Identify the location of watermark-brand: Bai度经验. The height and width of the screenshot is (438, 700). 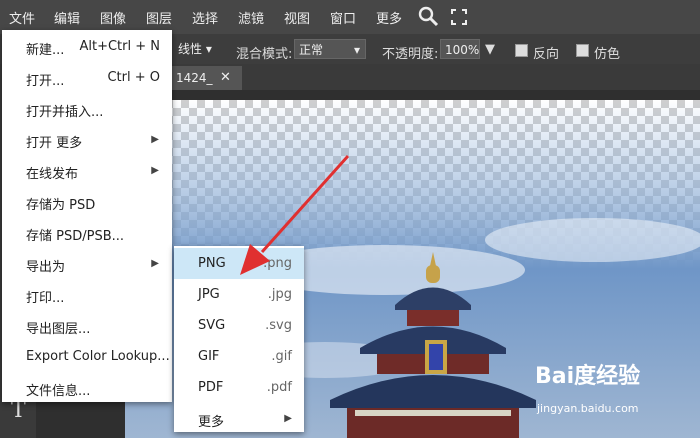
(588, 376).